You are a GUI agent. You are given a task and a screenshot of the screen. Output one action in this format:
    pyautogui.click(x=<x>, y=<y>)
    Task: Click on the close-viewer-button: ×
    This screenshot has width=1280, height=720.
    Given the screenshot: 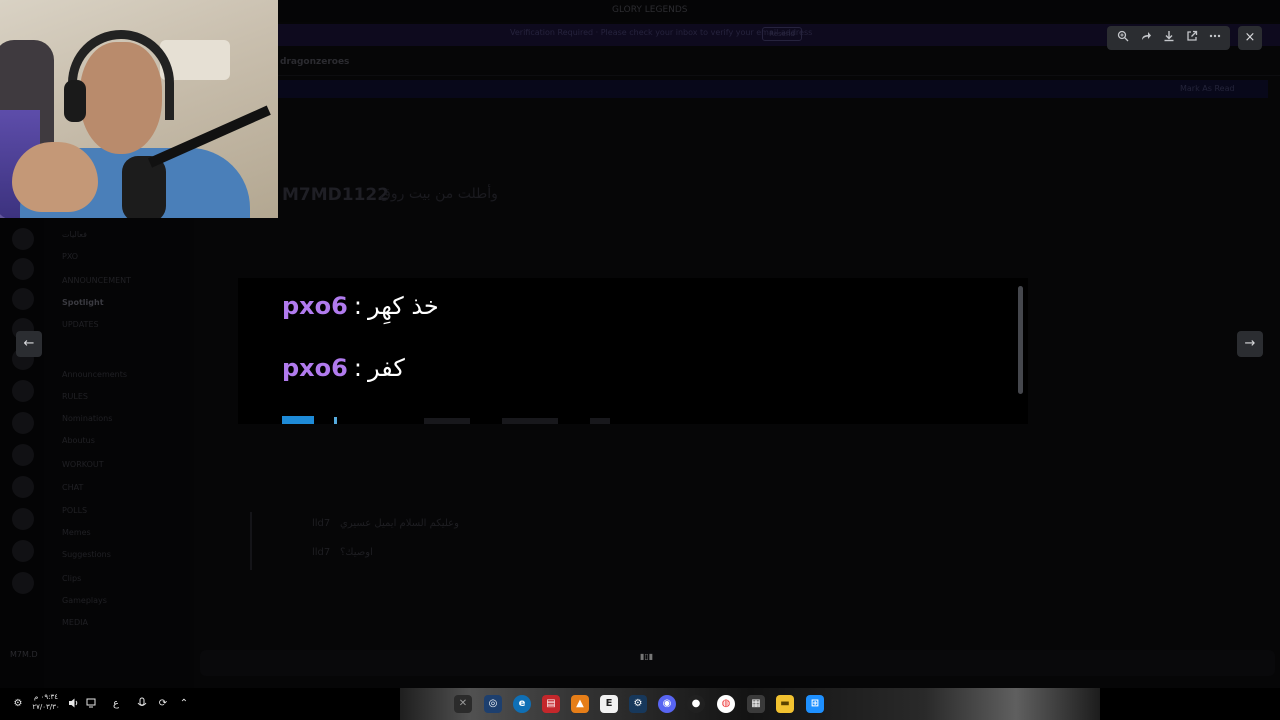 What is the action you would take?
    pyautogui.click(x=1250, y=38)
    